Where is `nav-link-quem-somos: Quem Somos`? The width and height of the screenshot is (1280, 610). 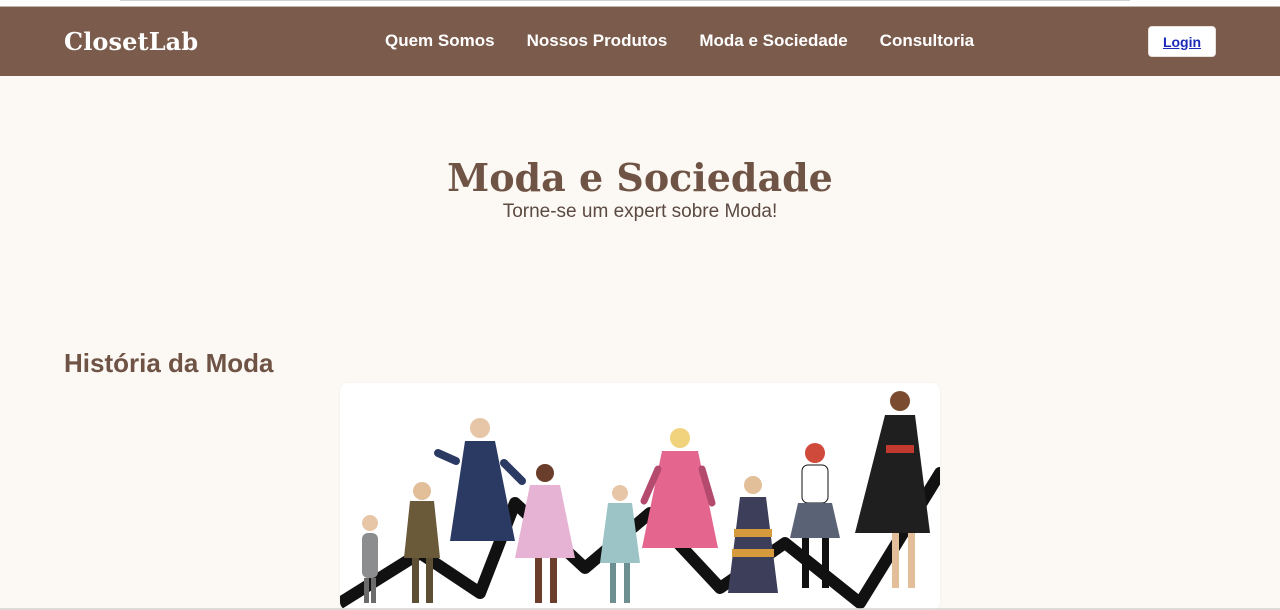 nav-link-quem-somos: Quem Somos is located at coordinates (440, 41).